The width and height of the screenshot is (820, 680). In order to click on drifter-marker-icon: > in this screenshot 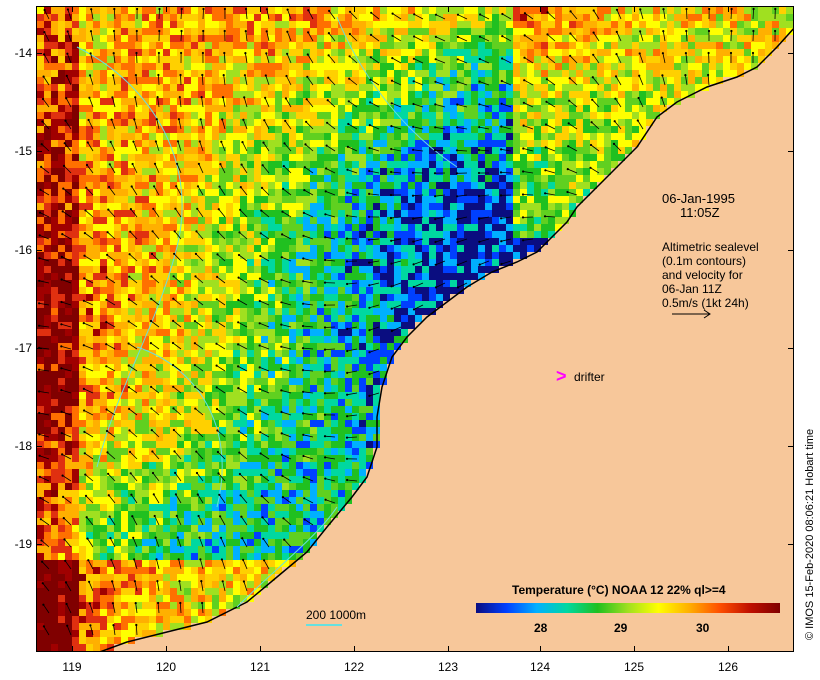, I will do `click(561, 376)`.